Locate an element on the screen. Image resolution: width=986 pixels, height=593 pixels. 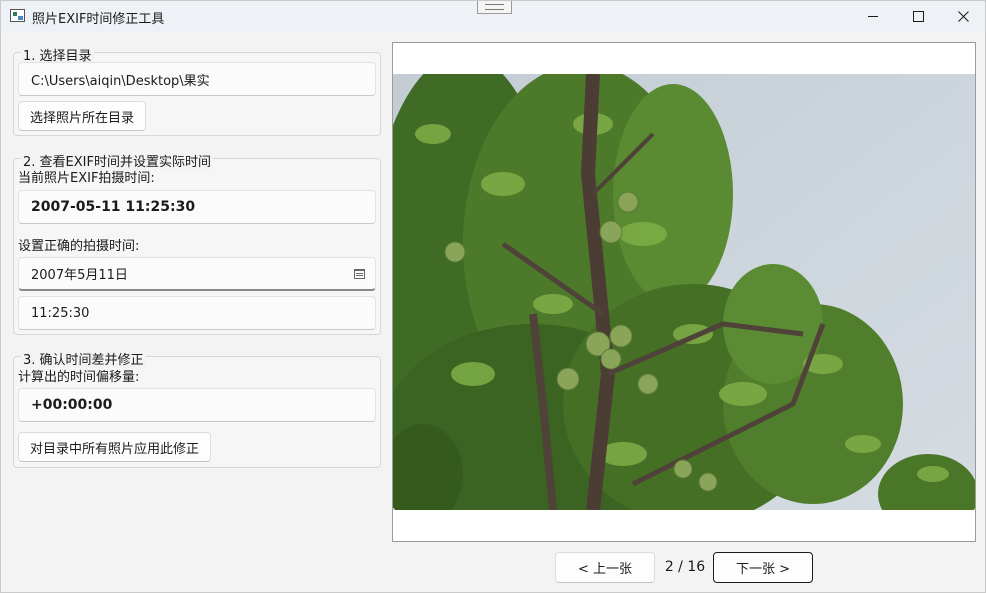
correct-time-label: 设置正确的拍摄时间: is located at coordinates (79, 246).